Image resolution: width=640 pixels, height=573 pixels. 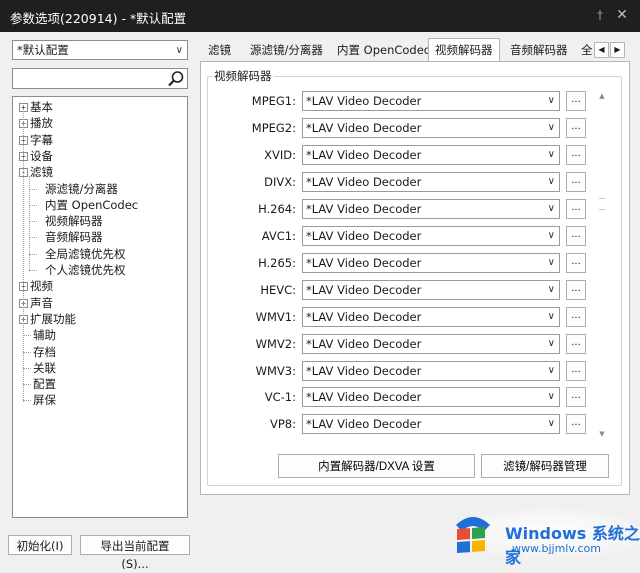 I want to click on tab-scroll-right-button: ▶, so click(x=617, y=50).